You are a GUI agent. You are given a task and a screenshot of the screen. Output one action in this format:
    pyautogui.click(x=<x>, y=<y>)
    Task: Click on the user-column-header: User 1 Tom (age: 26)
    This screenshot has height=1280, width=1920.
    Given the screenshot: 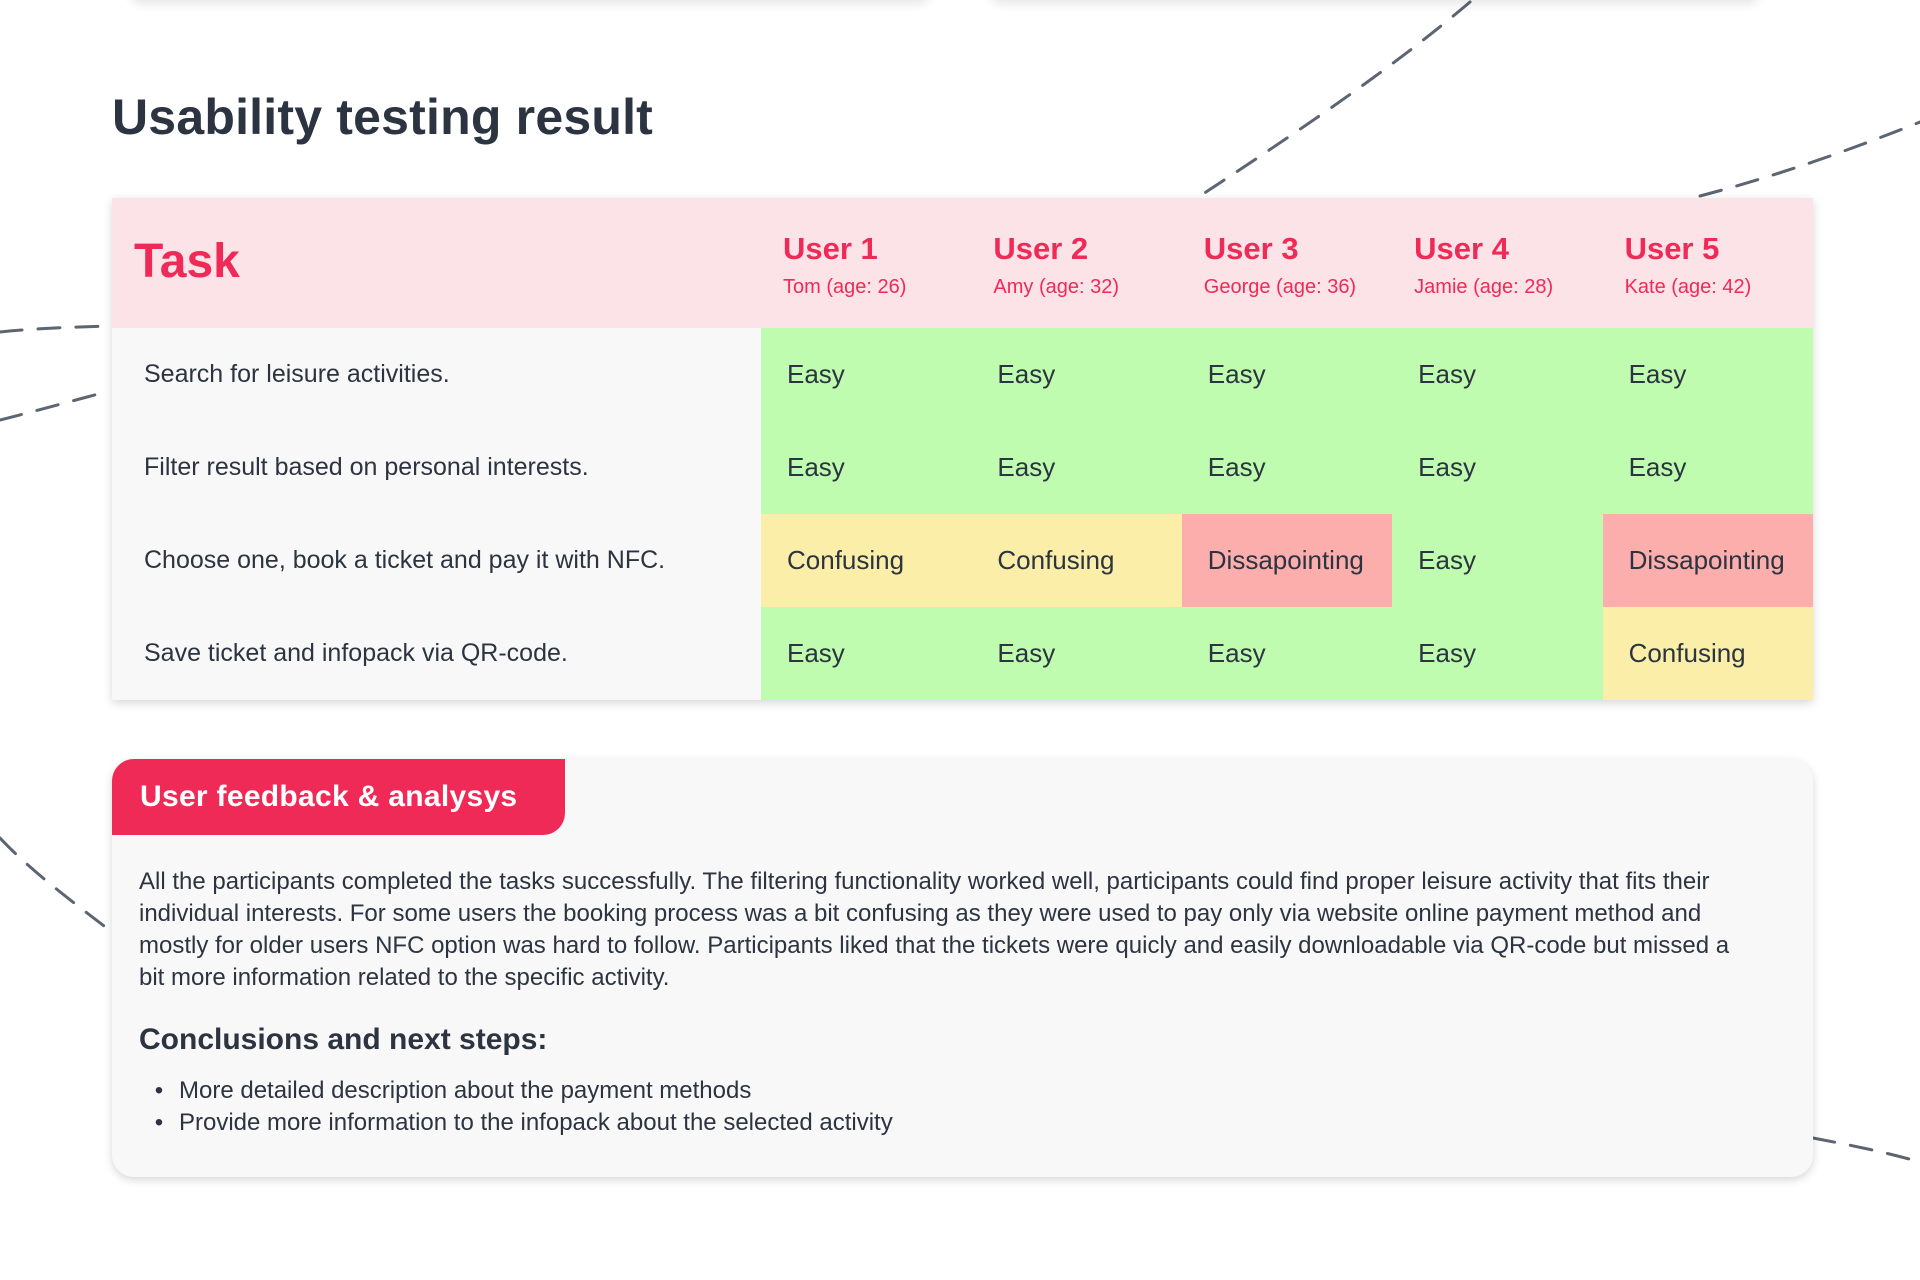 What is the action you would take?
    pyautogui.click(x=866, y=263)
    